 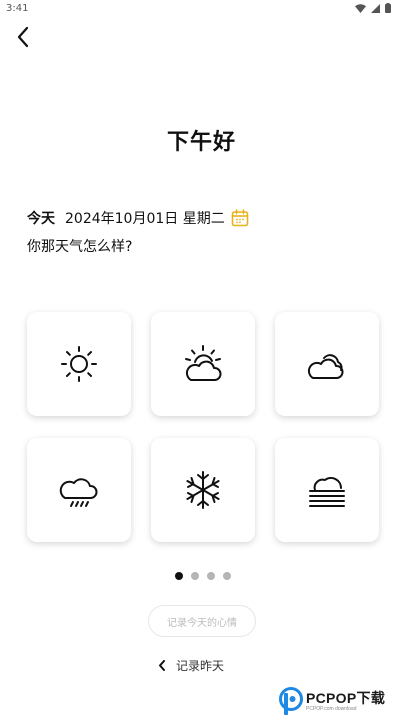 What do you see at coordinates (360, 8) in the screenshot?
I see `wifi-icon` at bounding box center [360, 8].